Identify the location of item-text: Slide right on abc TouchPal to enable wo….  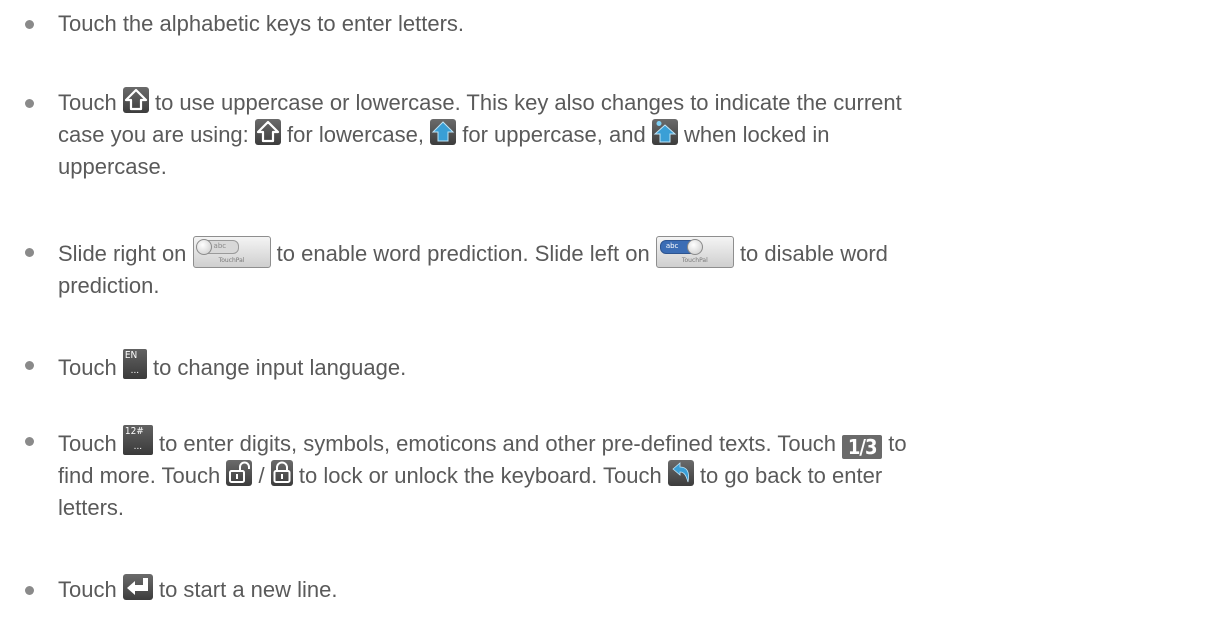
(607, 269).